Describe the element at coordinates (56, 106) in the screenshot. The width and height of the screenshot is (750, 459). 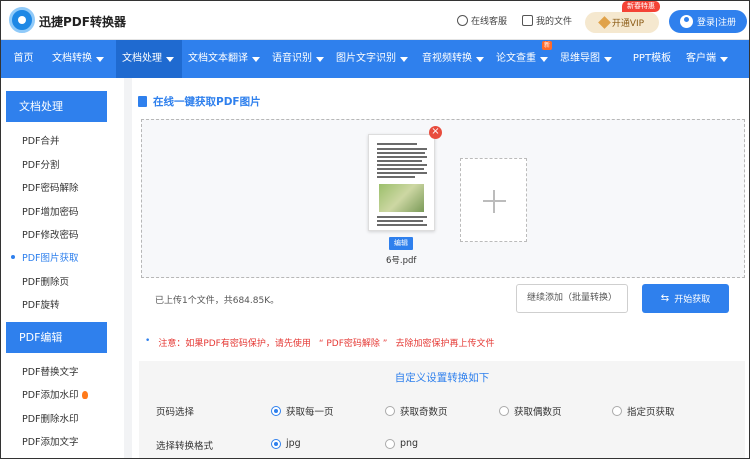
I see `sidebar-section-doc-process: 文档处理` at that location.